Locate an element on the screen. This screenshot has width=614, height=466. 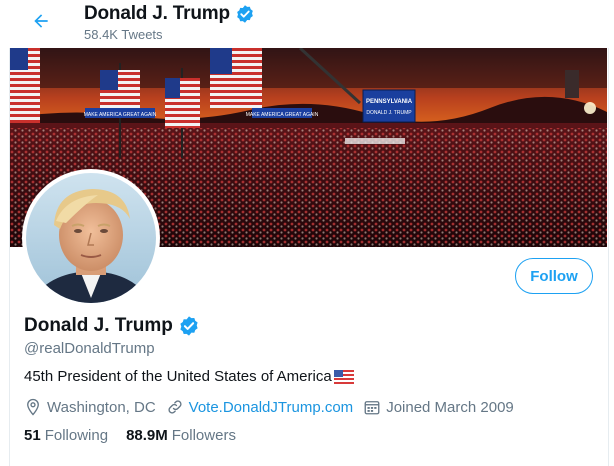
top-bar: Donald J. Trump 58.4K Tweets is located at coordinates (307, 24).